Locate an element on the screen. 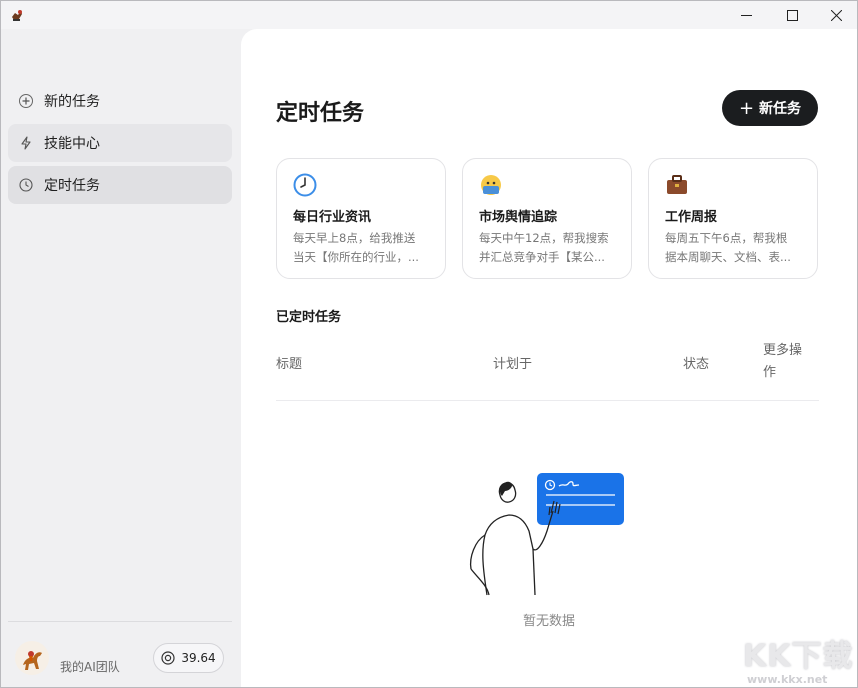 Image resolution: width=858 pixels, height=688 pixels. worried-face-icon is located at coordinates (491, 185).